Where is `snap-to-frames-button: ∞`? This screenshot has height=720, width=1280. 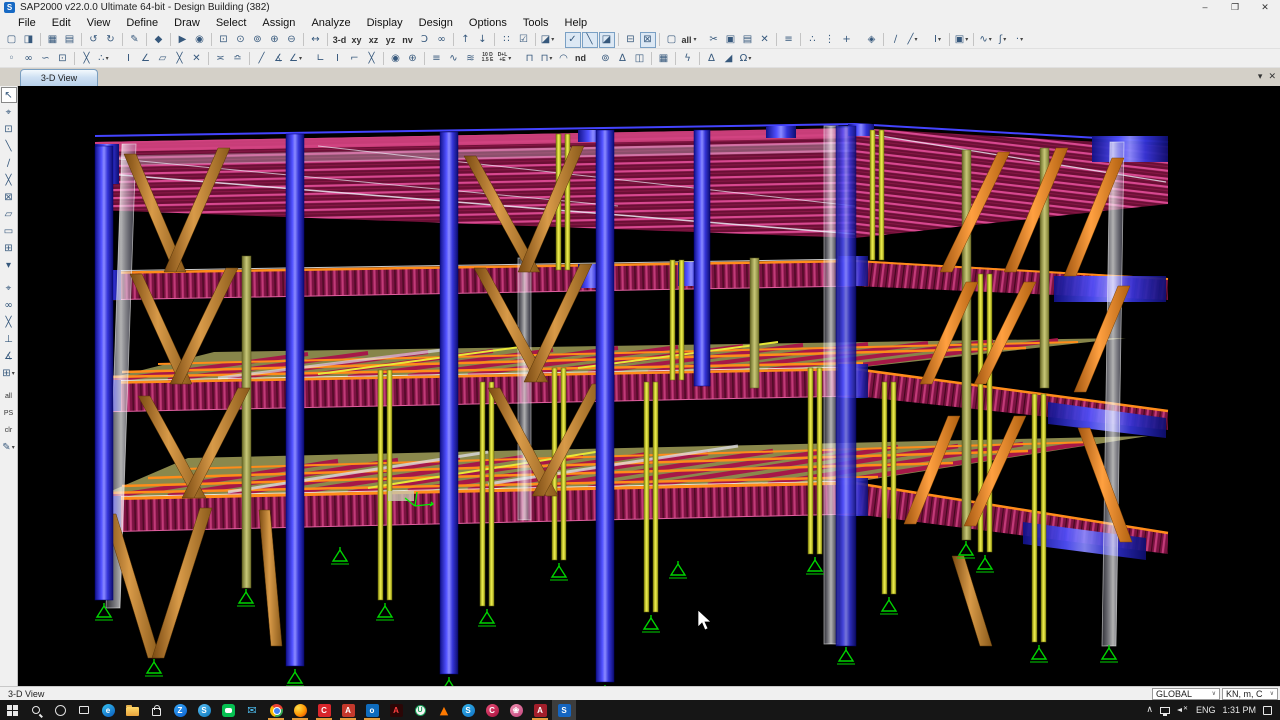
snap-to-frames-button: ∞ is located at coordinates (9, 305).